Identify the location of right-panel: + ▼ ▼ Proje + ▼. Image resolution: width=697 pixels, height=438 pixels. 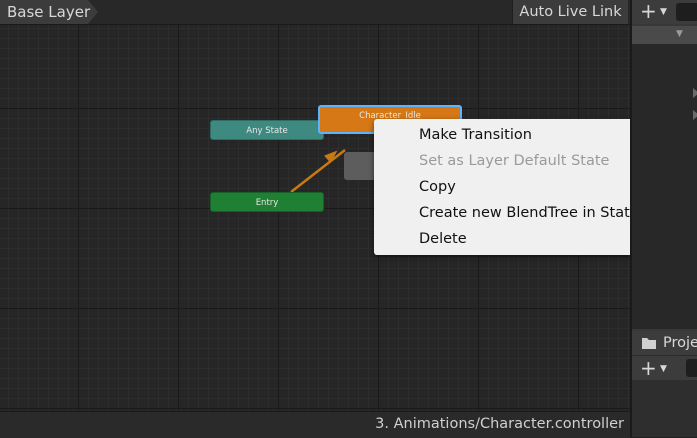
(663, 218).